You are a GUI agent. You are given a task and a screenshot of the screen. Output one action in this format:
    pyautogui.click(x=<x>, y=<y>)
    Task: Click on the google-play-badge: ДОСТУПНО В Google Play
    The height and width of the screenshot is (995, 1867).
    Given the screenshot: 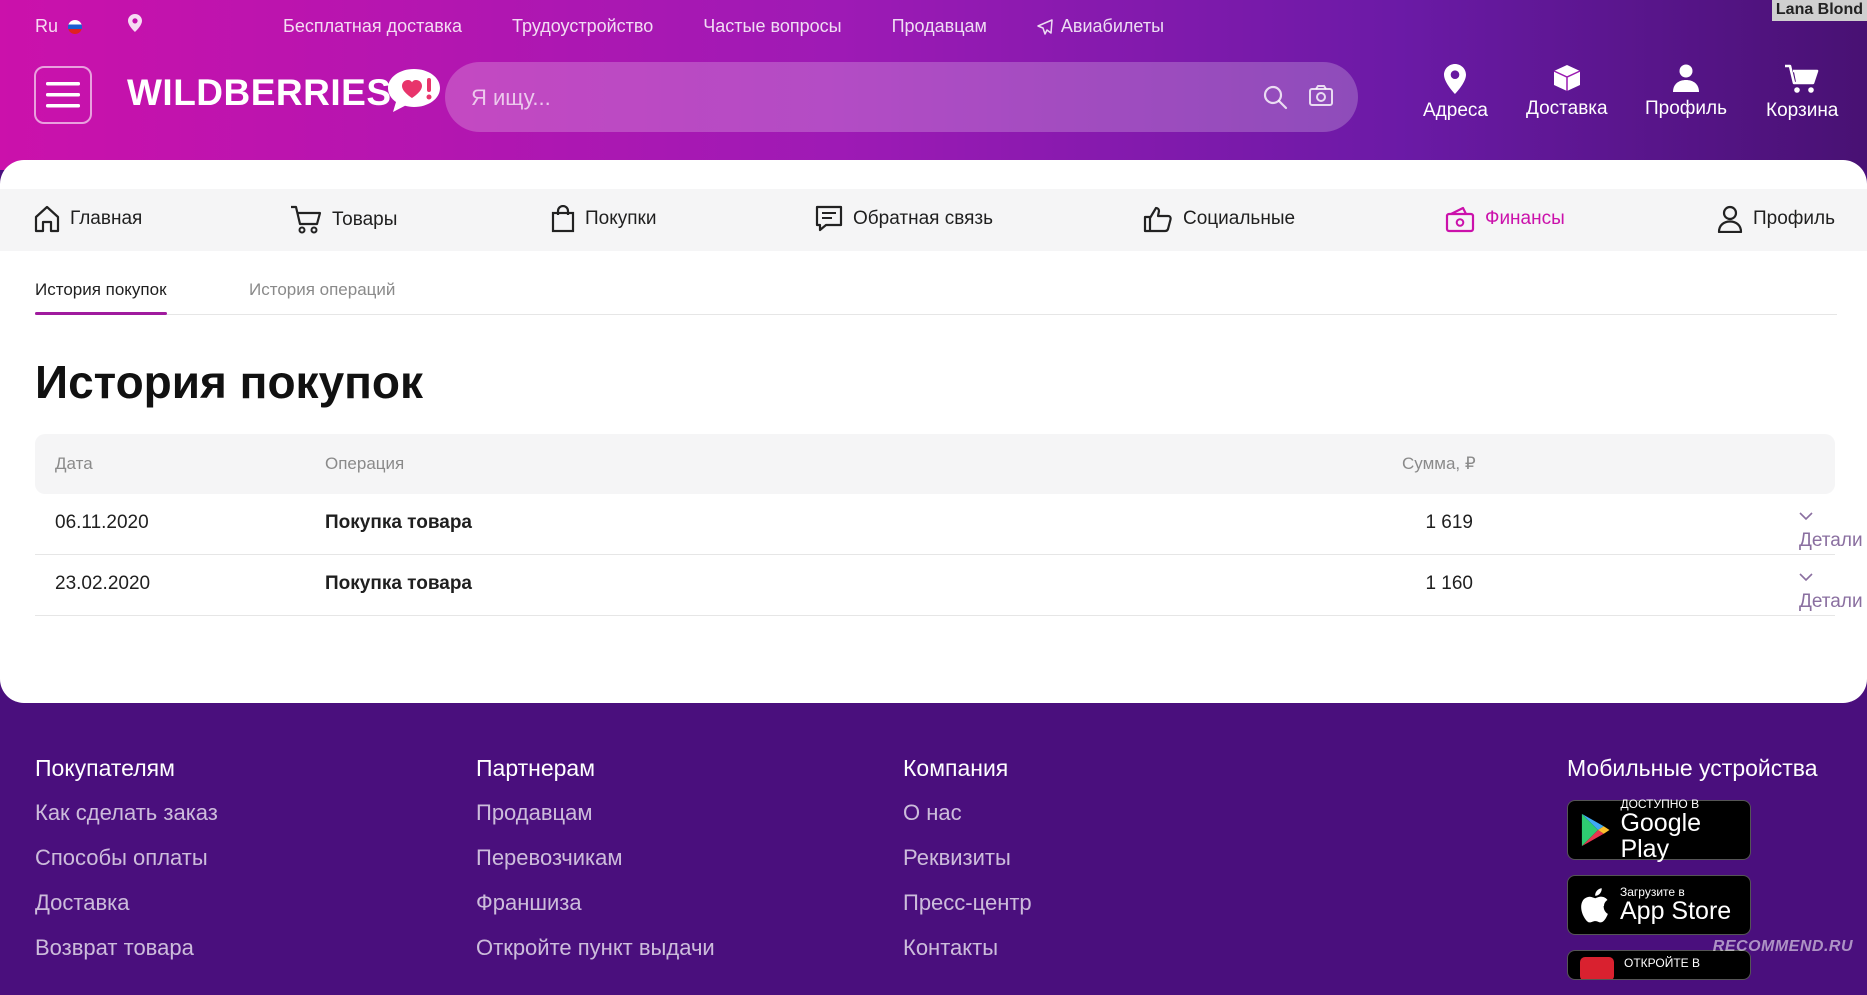 What is the action you would take?
    pyautogui.click(x=1659, y=830)
    